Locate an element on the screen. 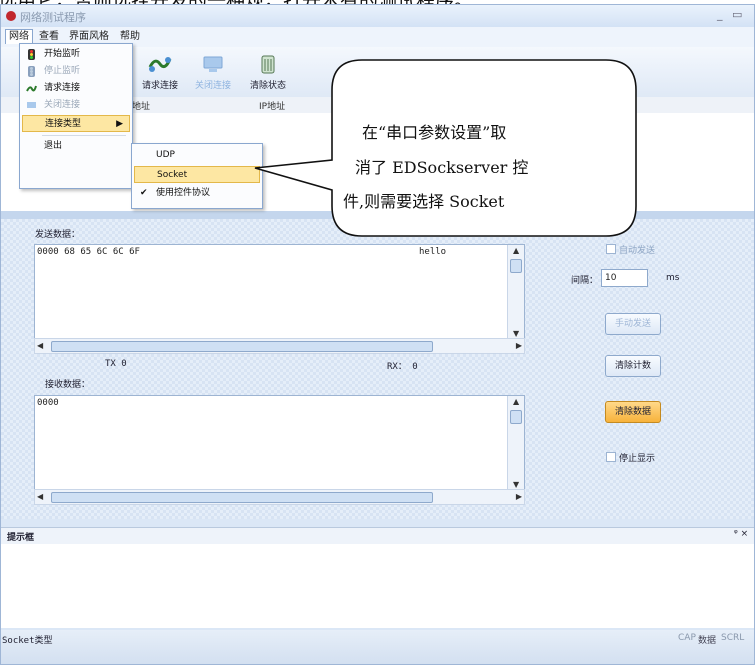 The height and width of the screenshot is (665, 755). callout-line-2: 消了 EDSockserver 控 is located at coordinates (442, 167).